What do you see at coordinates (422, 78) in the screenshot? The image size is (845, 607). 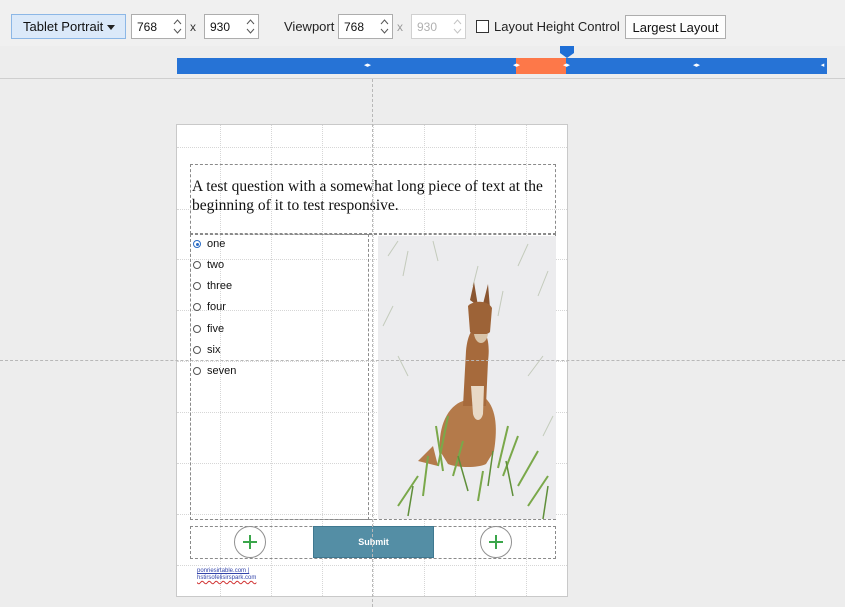 I see `toolbar-divider` at bounding box center [422, 78].